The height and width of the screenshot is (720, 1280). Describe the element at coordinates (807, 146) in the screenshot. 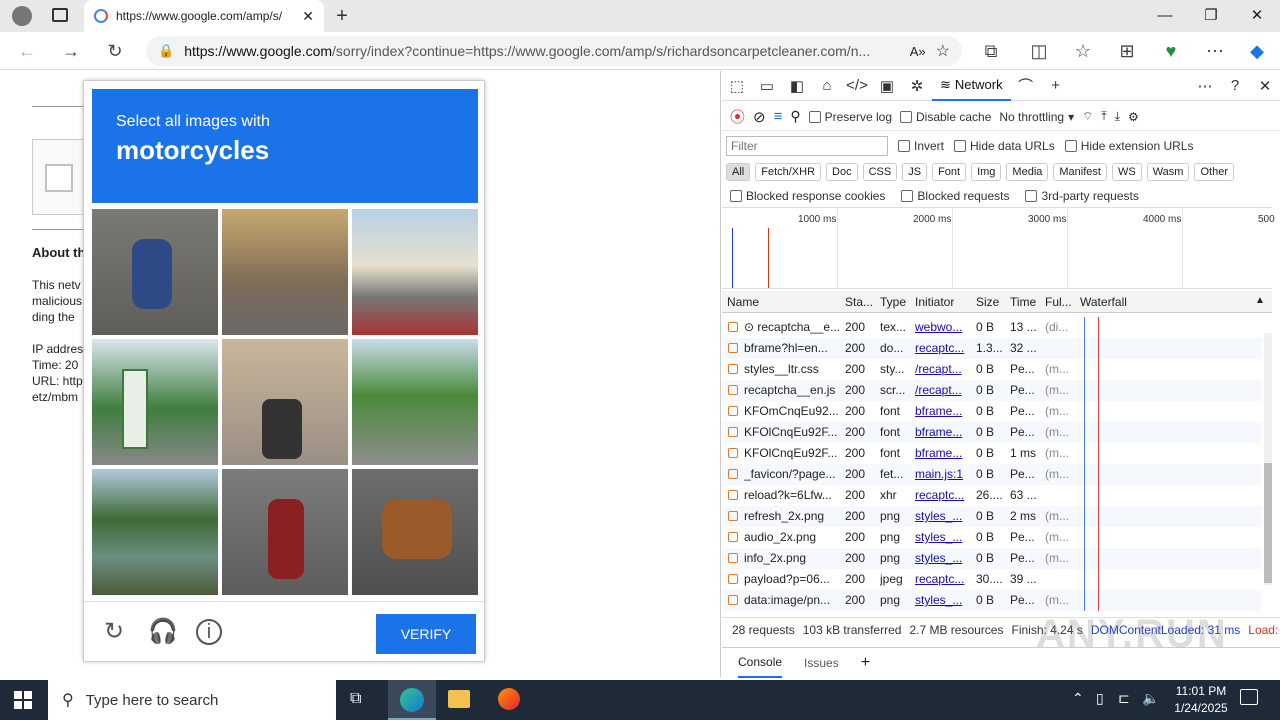

I see `filter-input` at that location.